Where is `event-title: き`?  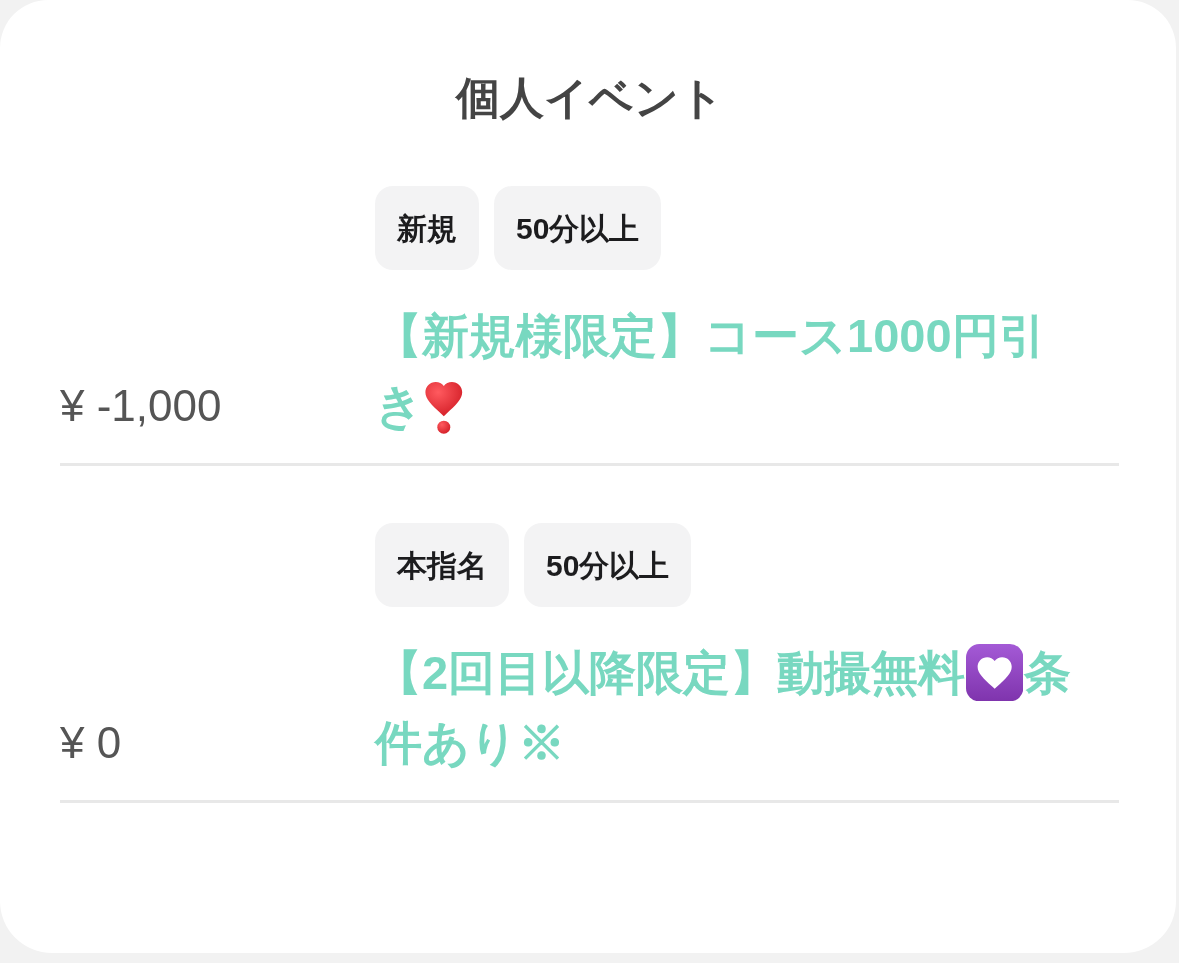
event-title: き is located at coordinates (399, 405).